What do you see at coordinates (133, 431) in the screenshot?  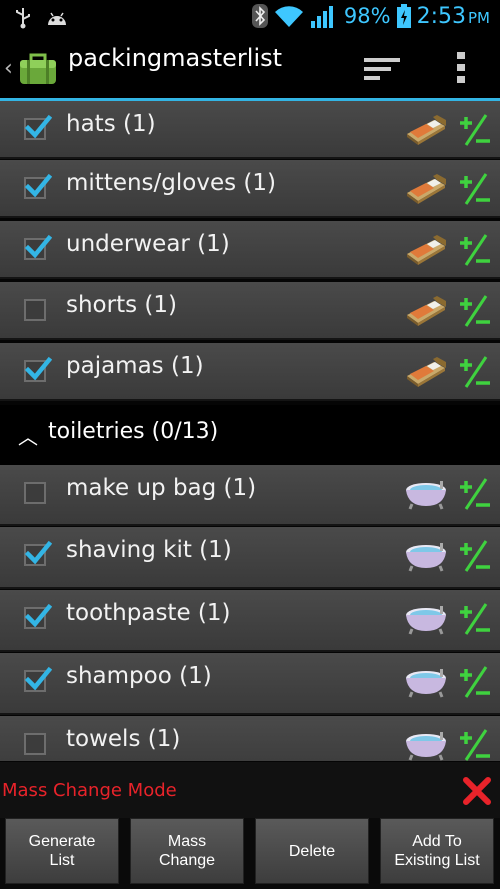 I see `group-header-label: toiletries (0/13)` at bounding box center [133, 431].